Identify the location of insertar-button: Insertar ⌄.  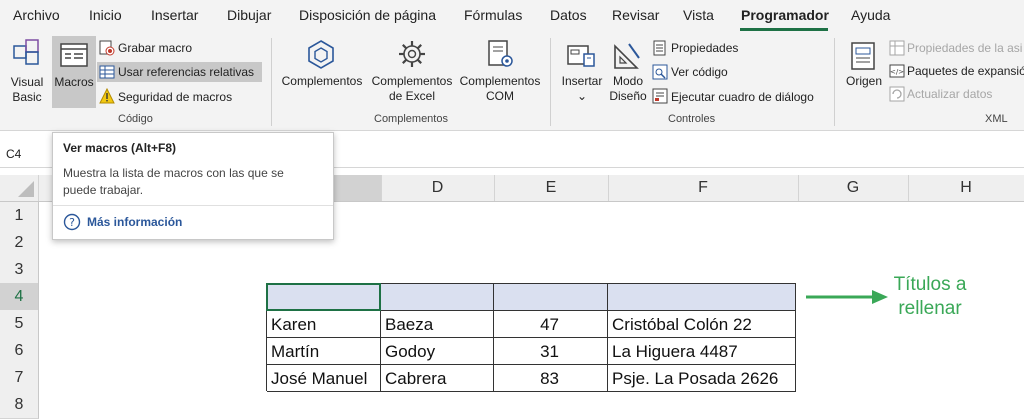
(582, 89).